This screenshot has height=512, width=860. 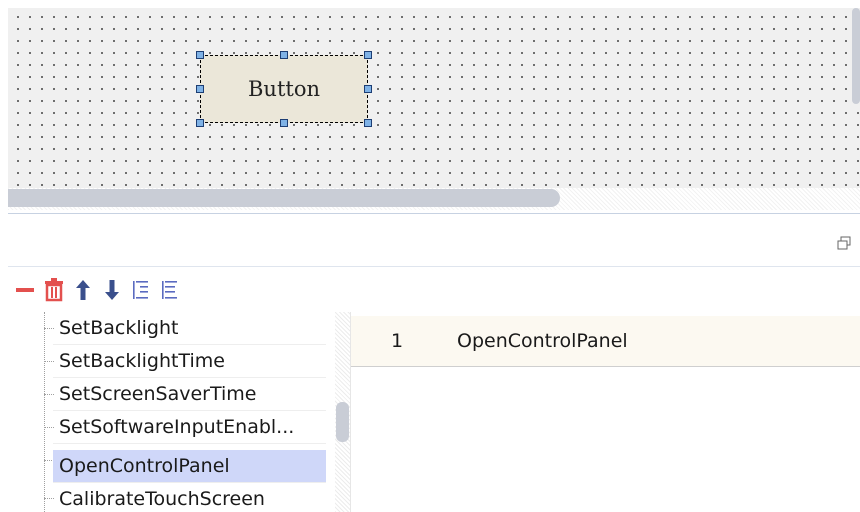 What do you see at coordinates (342, 422) in the screenshot?
I see `list-scrollbar-thumb` at bounding box center [342, 422].